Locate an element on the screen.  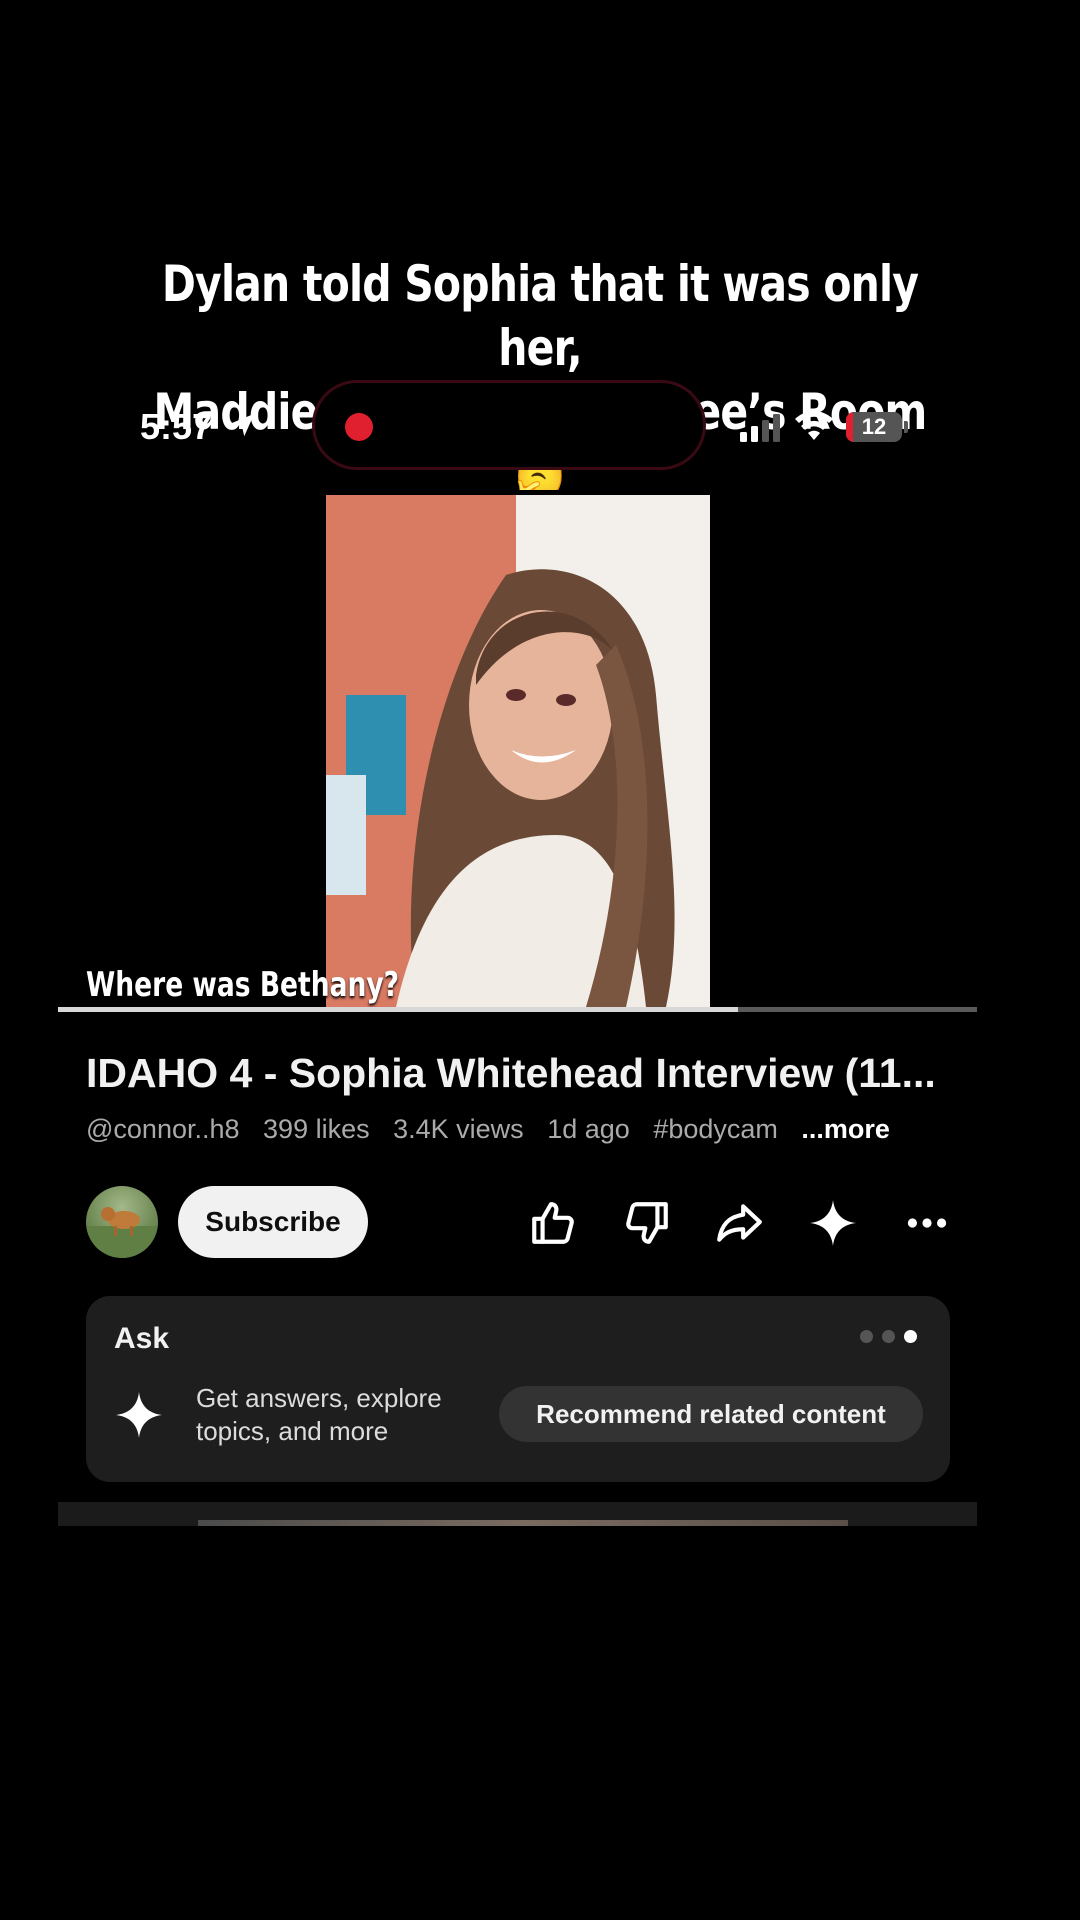
status-time: 5:57 is located at coordinates (176, 426).